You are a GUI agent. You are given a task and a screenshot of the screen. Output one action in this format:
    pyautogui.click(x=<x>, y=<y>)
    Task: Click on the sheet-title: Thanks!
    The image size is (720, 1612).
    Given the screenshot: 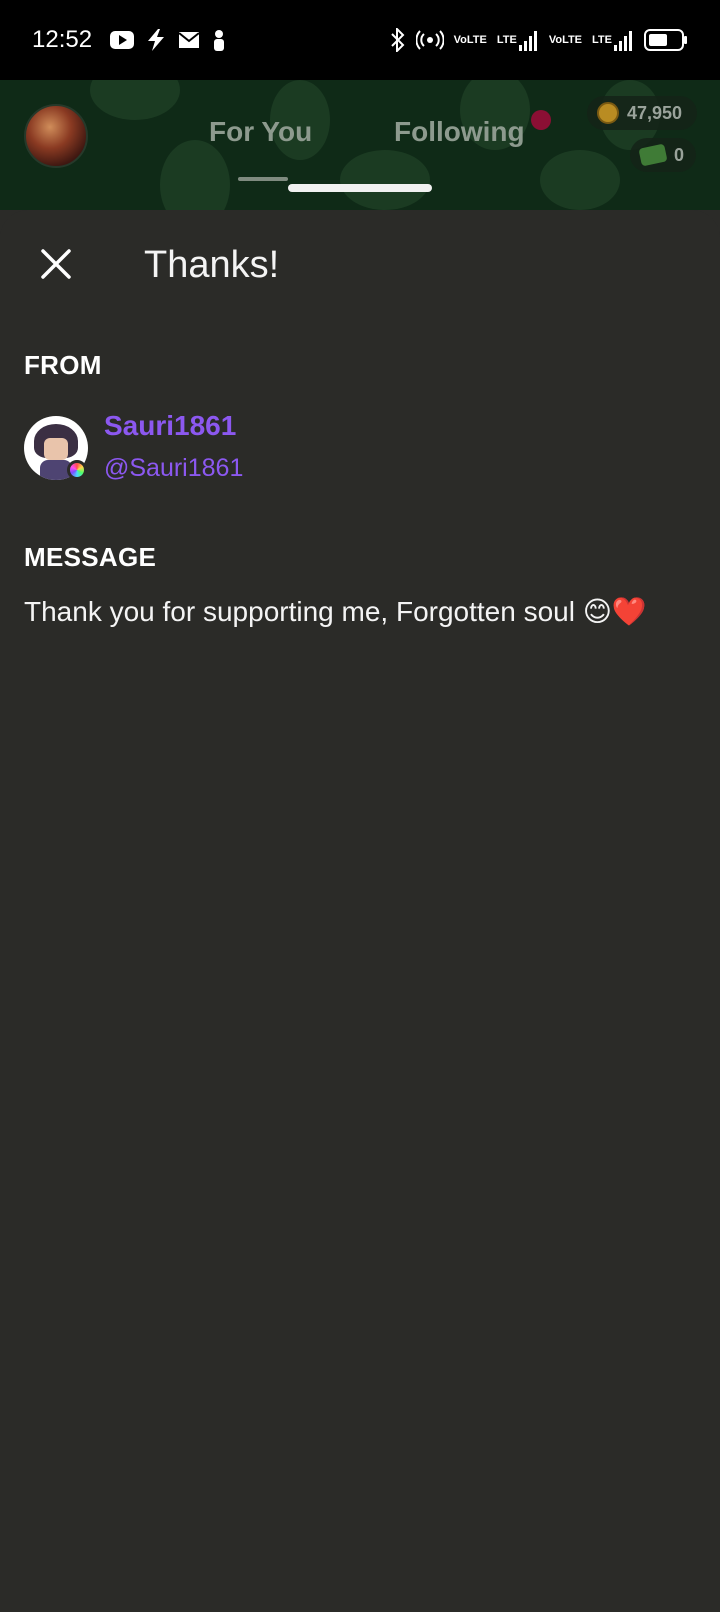 What is the action you would take?
    pyautogui.click(x=212, y=265)
    